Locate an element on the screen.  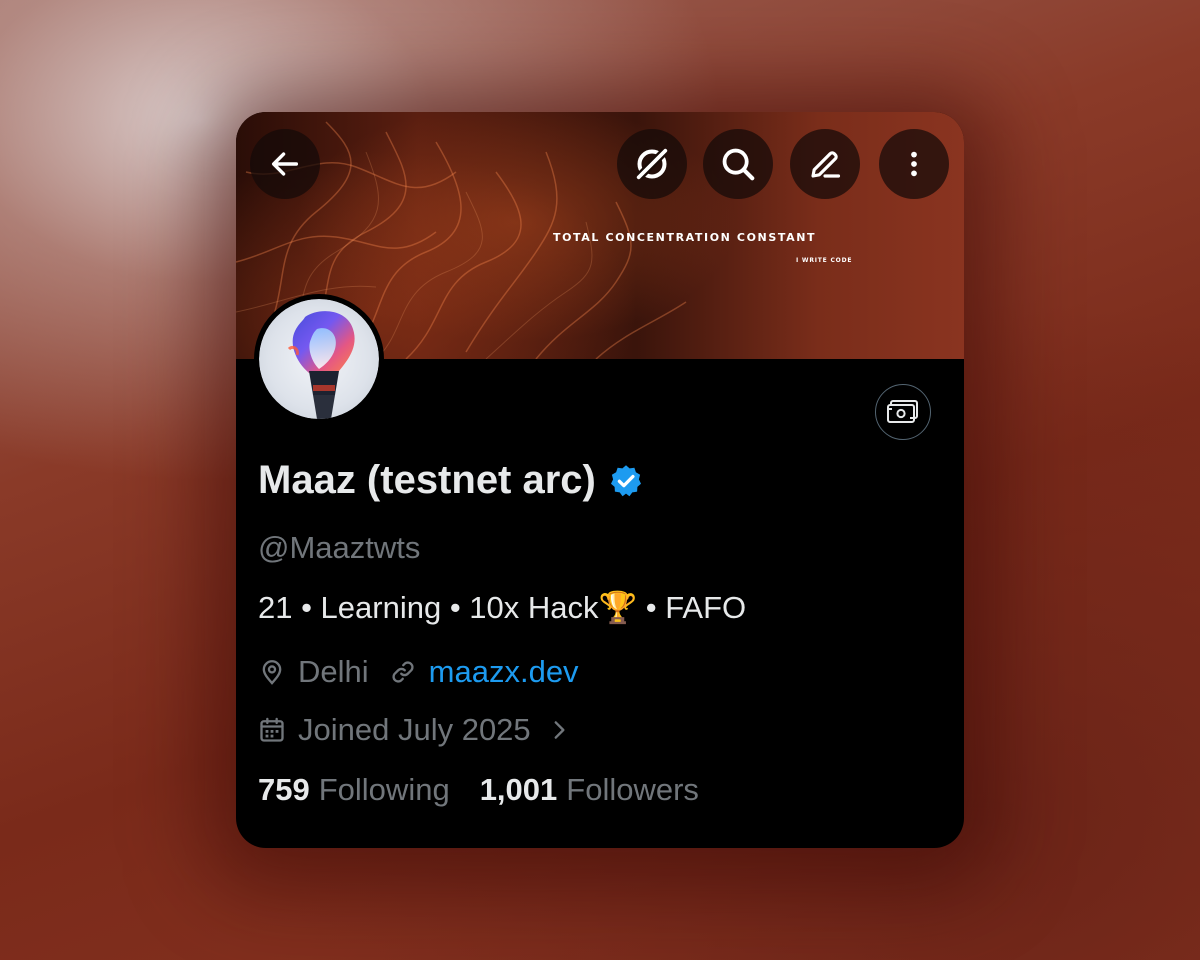
joined-row: Joined July 2025 is located at coordinates (413, 730).